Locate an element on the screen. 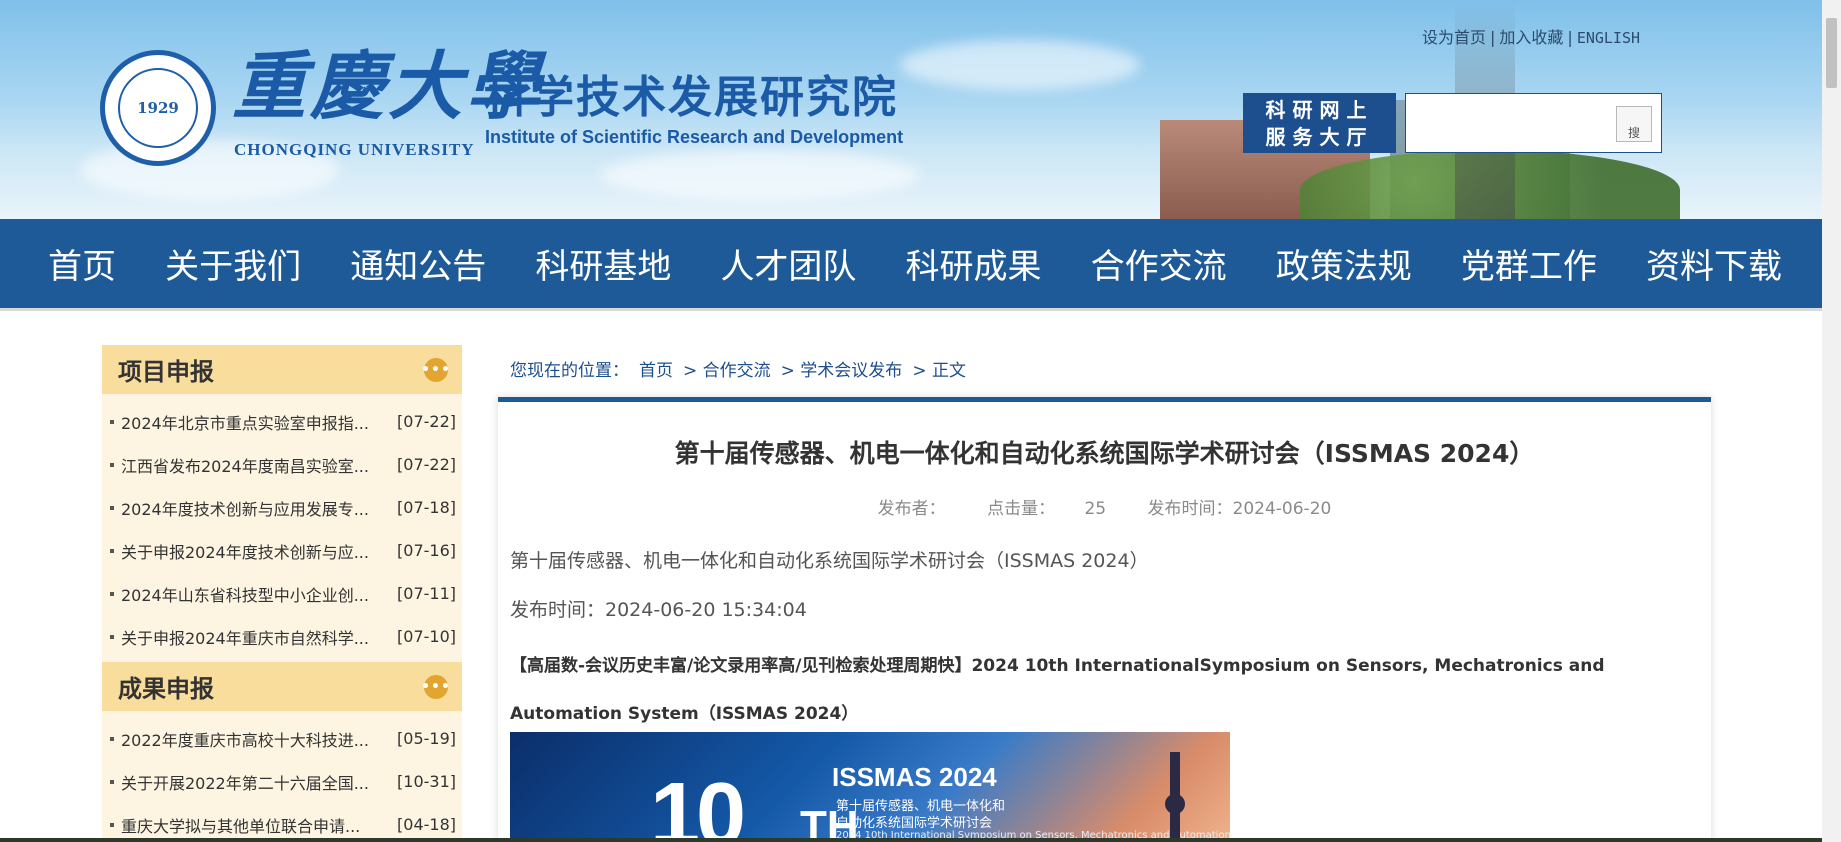 The height and width of the screenshot is (842, 1841). set-homepage-link: 设为首页 is located at coordinates (1454, 37).